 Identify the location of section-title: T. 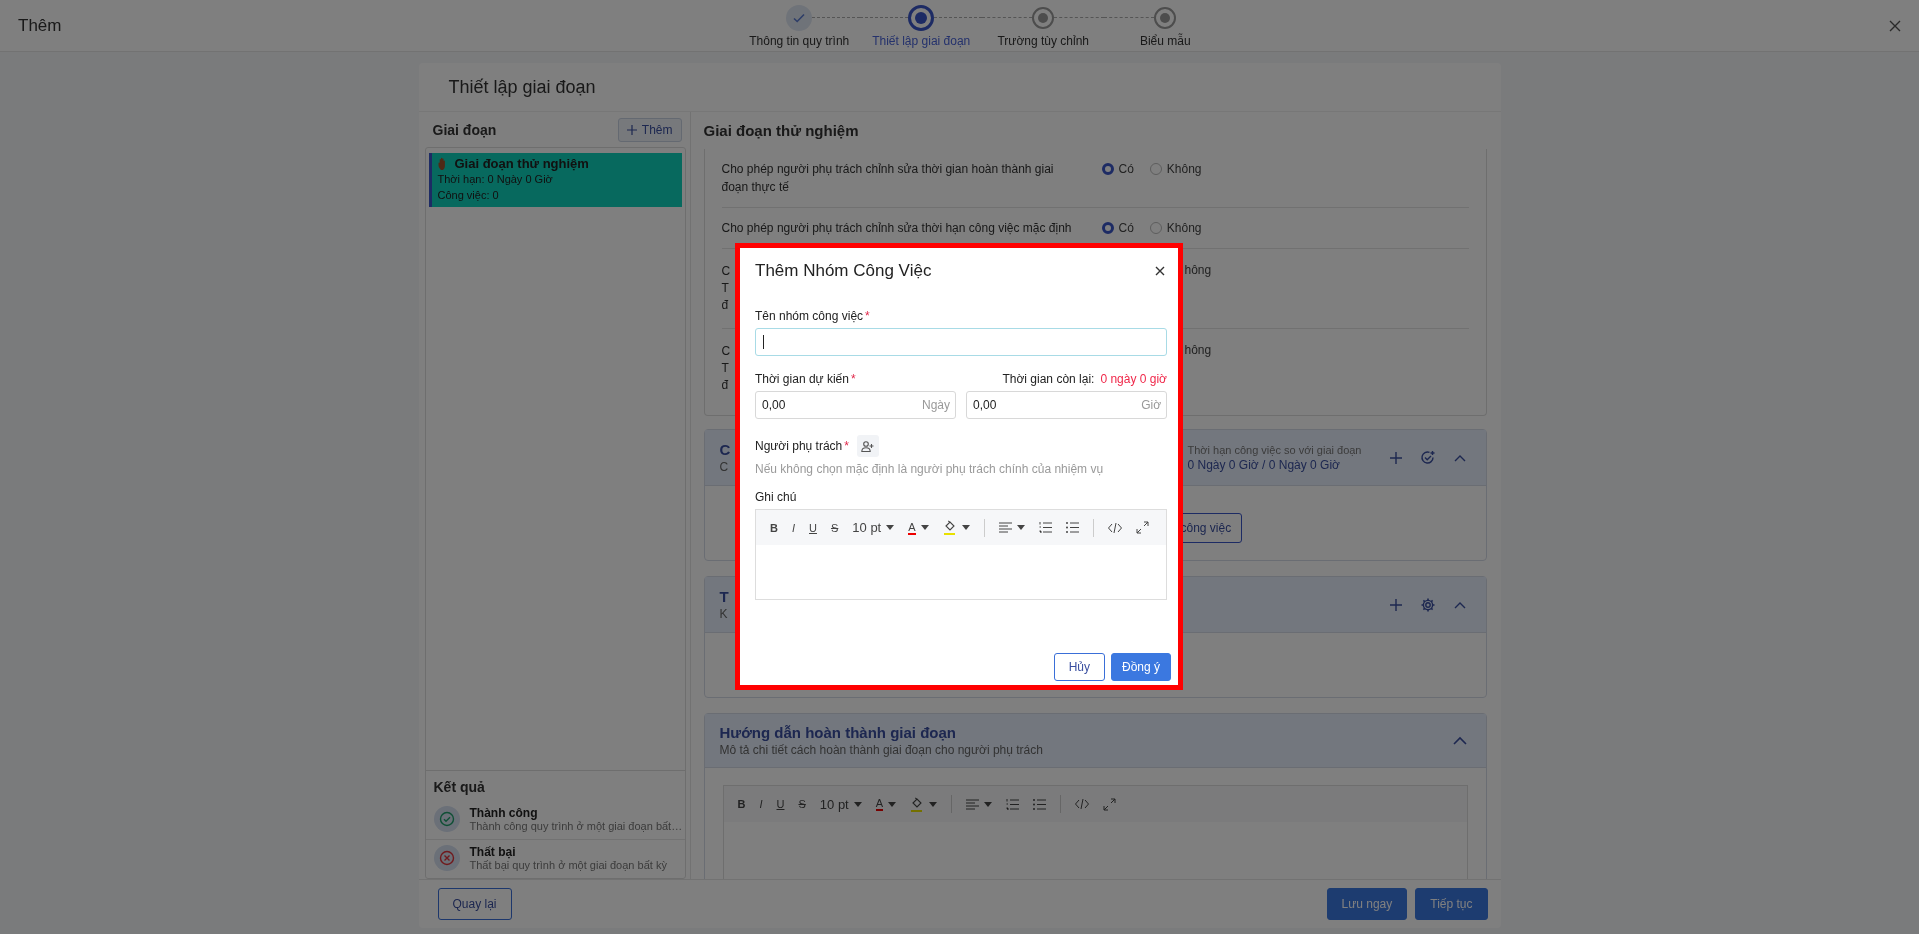
(724, 596).